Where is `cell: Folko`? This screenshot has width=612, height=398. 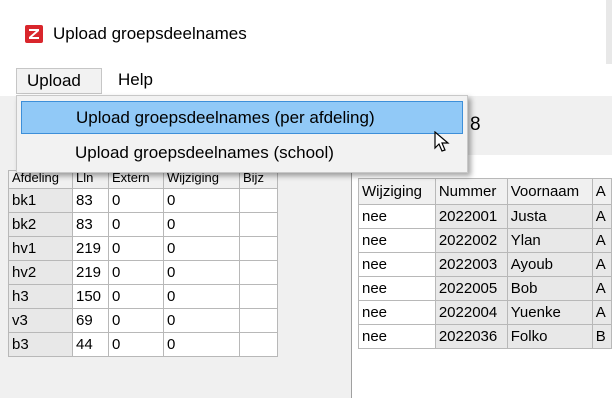
cell: Folko is located at coordinates (549, 336).